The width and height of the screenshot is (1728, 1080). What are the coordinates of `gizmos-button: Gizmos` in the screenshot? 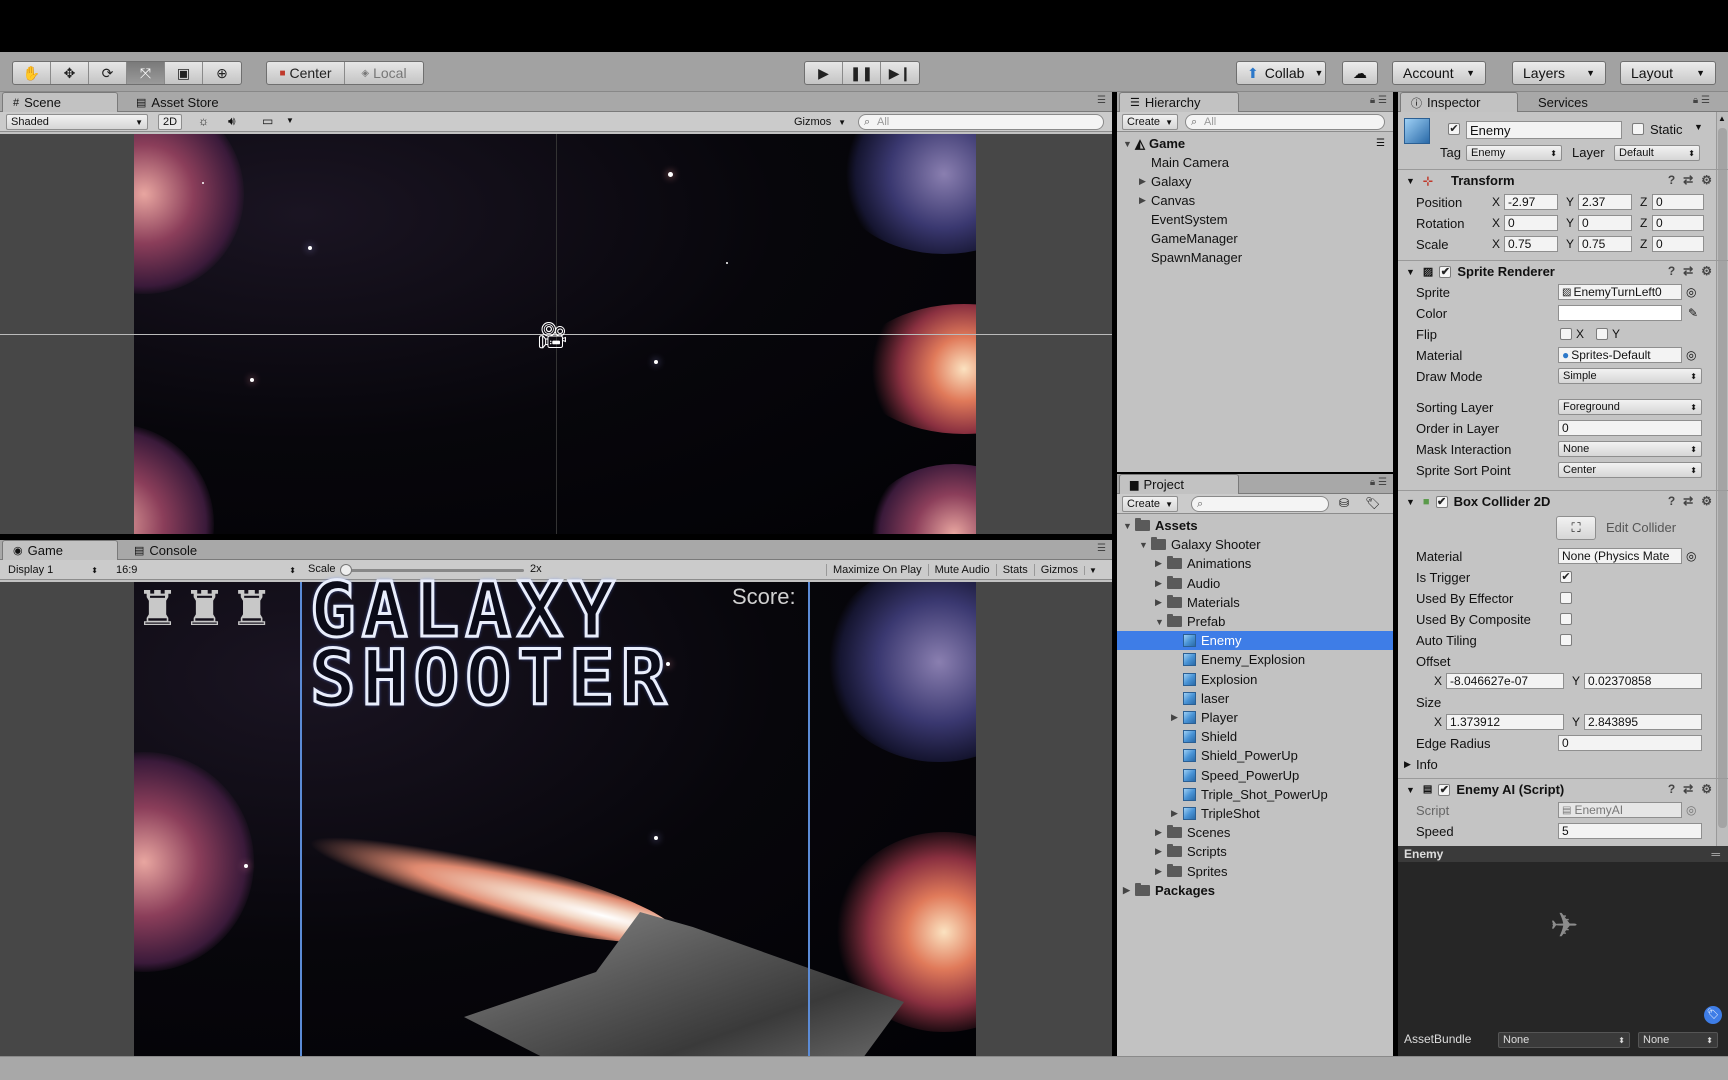 It's located at (1058, 570).